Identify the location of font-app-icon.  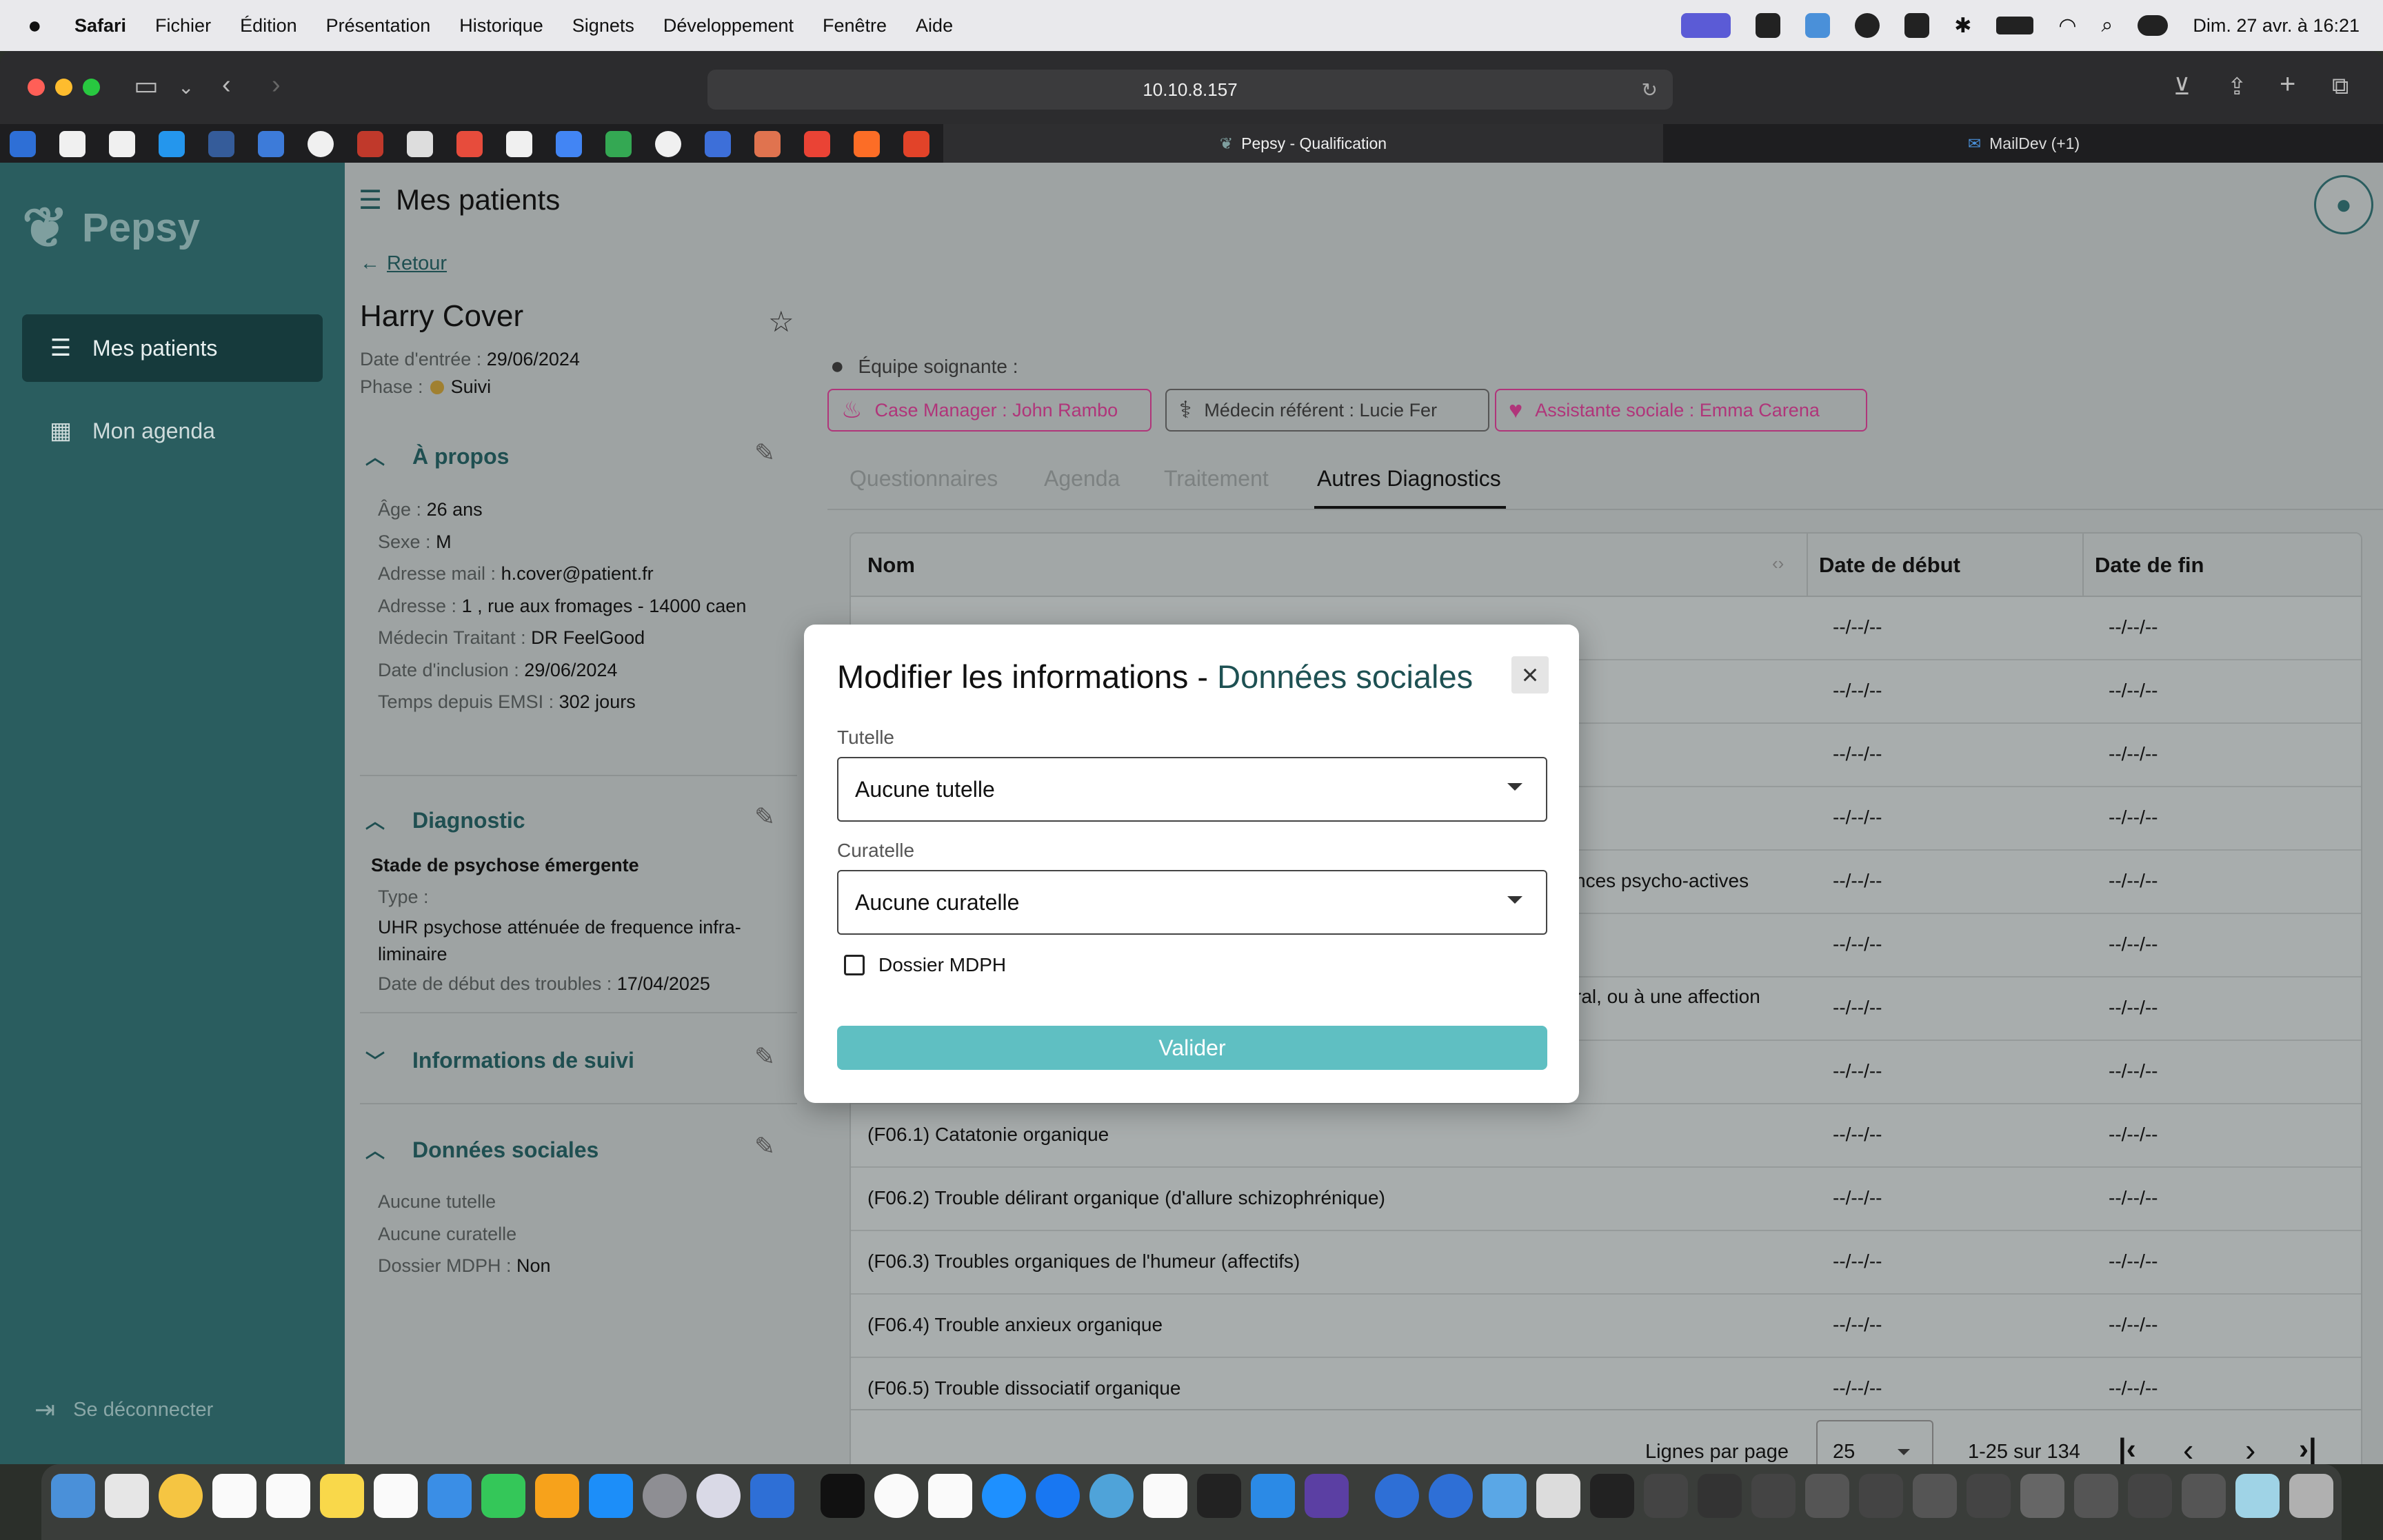
(950, 1496).